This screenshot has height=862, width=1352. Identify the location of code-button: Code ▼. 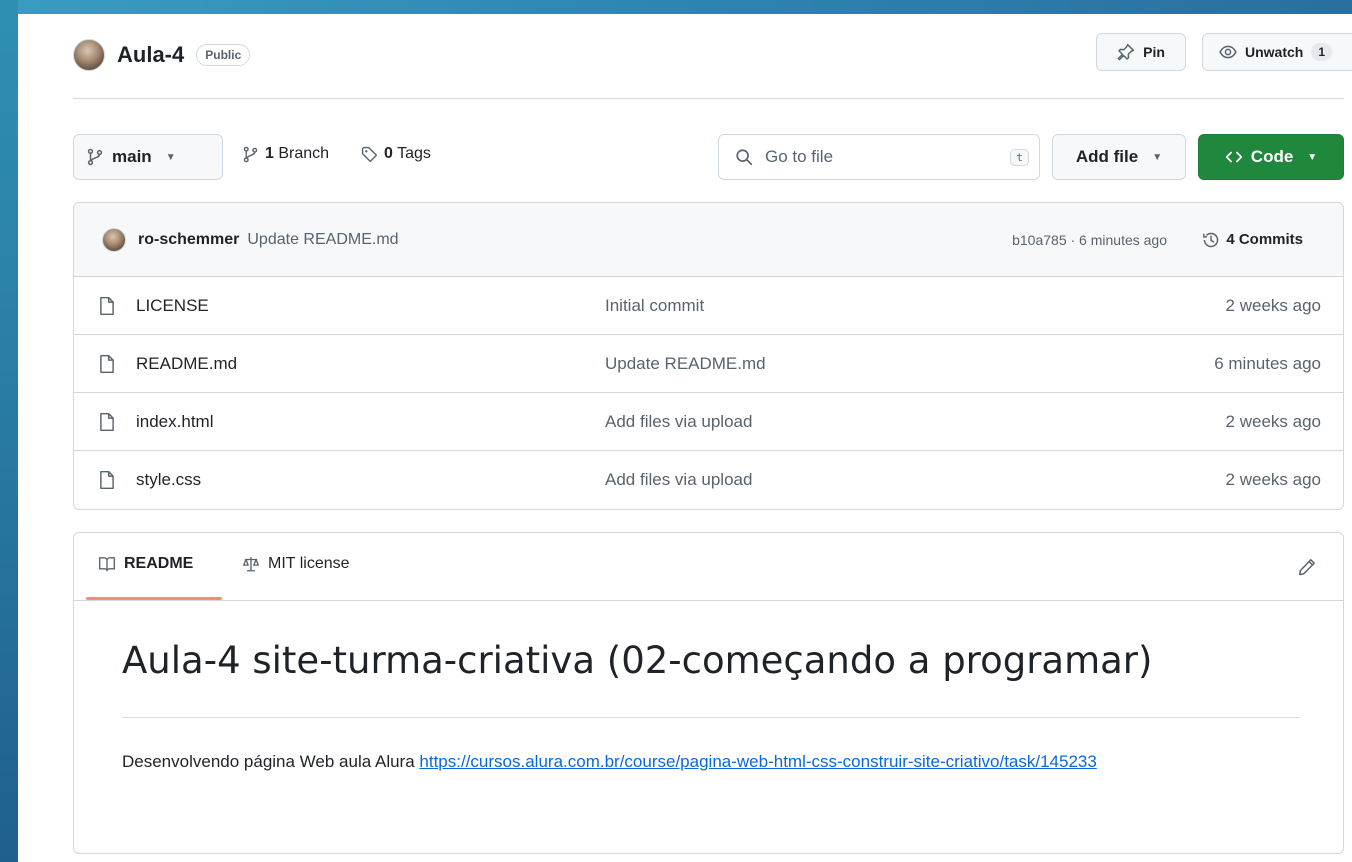
(1271, 157).